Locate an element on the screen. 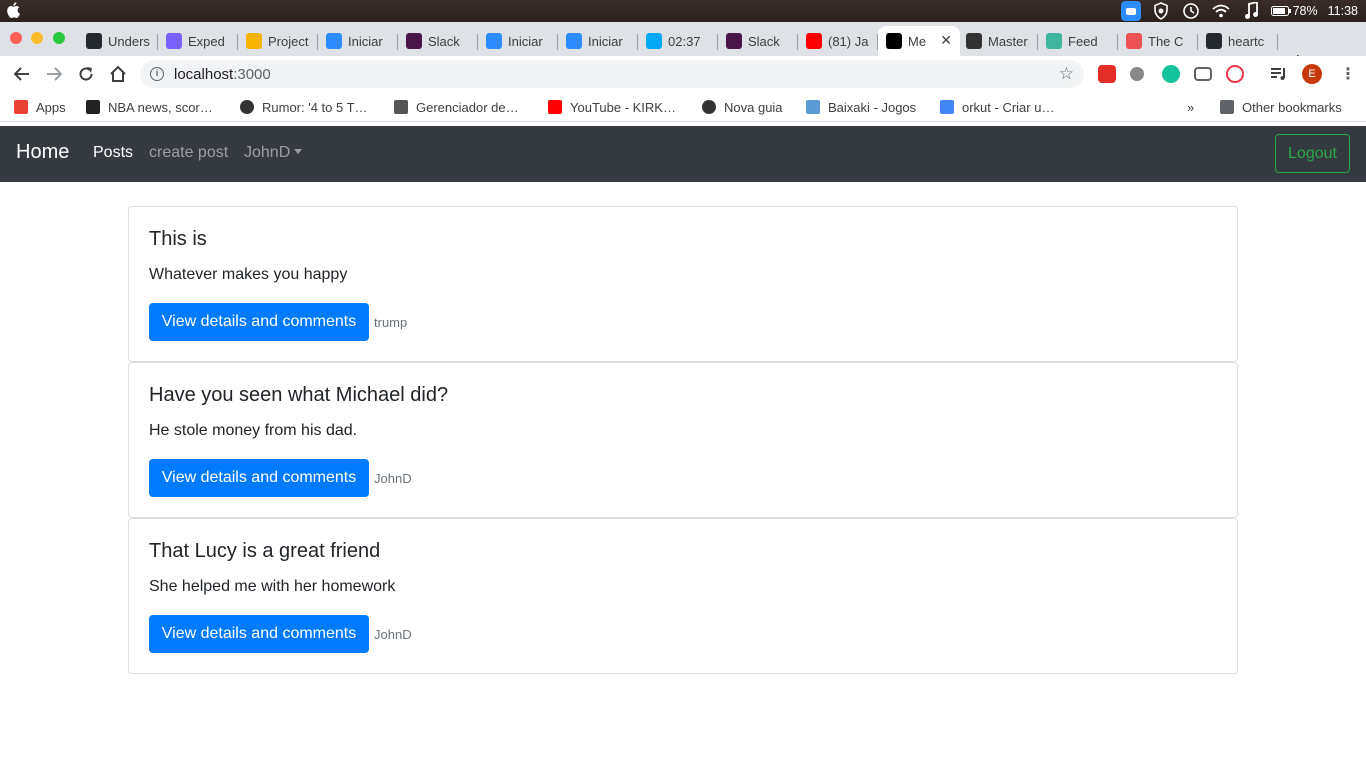 This screenshot has height=768, width=1366. user-dropdown: JohnD is located at coordinates (273, 153).